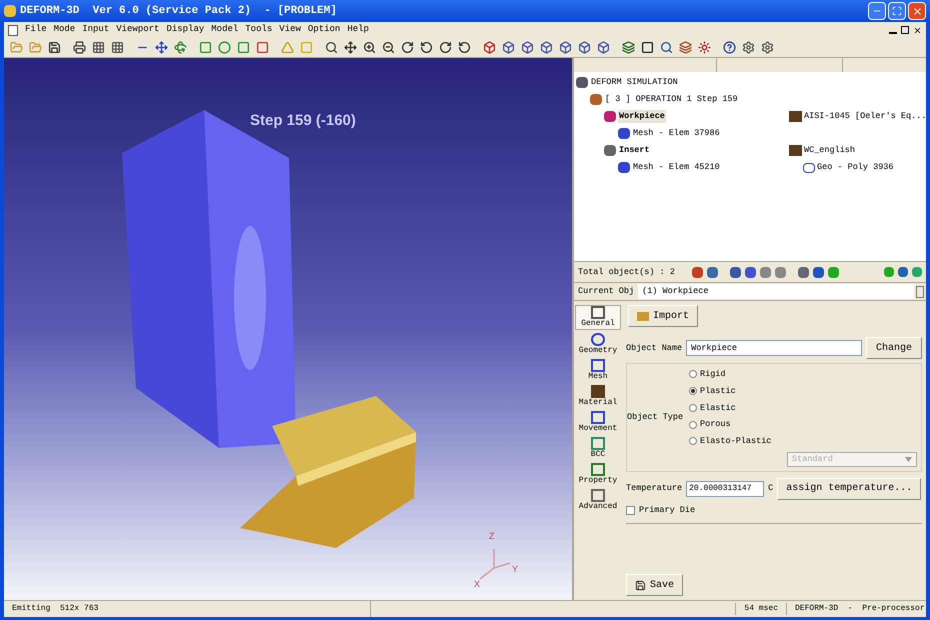  Describe the element at coordinates (598, 396) in the screenshot. I see `side-tab: Material` at that location.